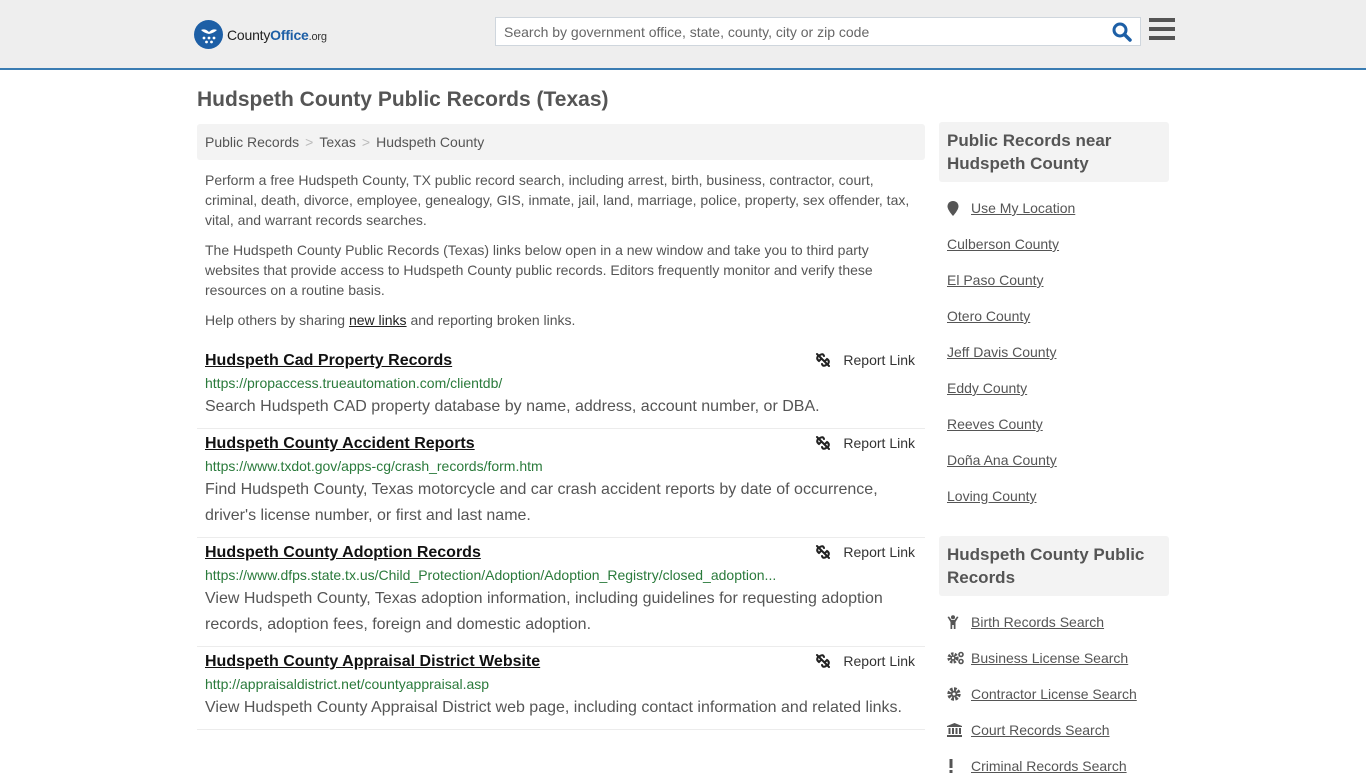 This screenshot has height=784, width=1366. I want to click on nearby-county-item: Doña Ana County, so click(1054, 460).